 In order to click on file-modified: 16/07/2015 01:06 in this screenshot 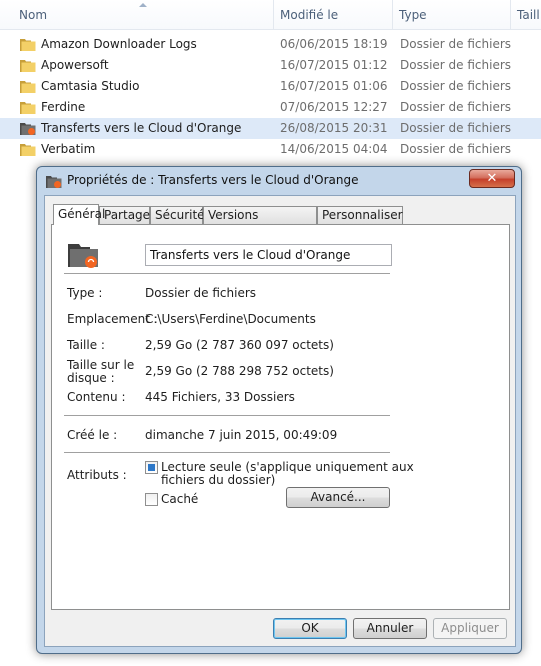, I will do `click(334, 86)`.